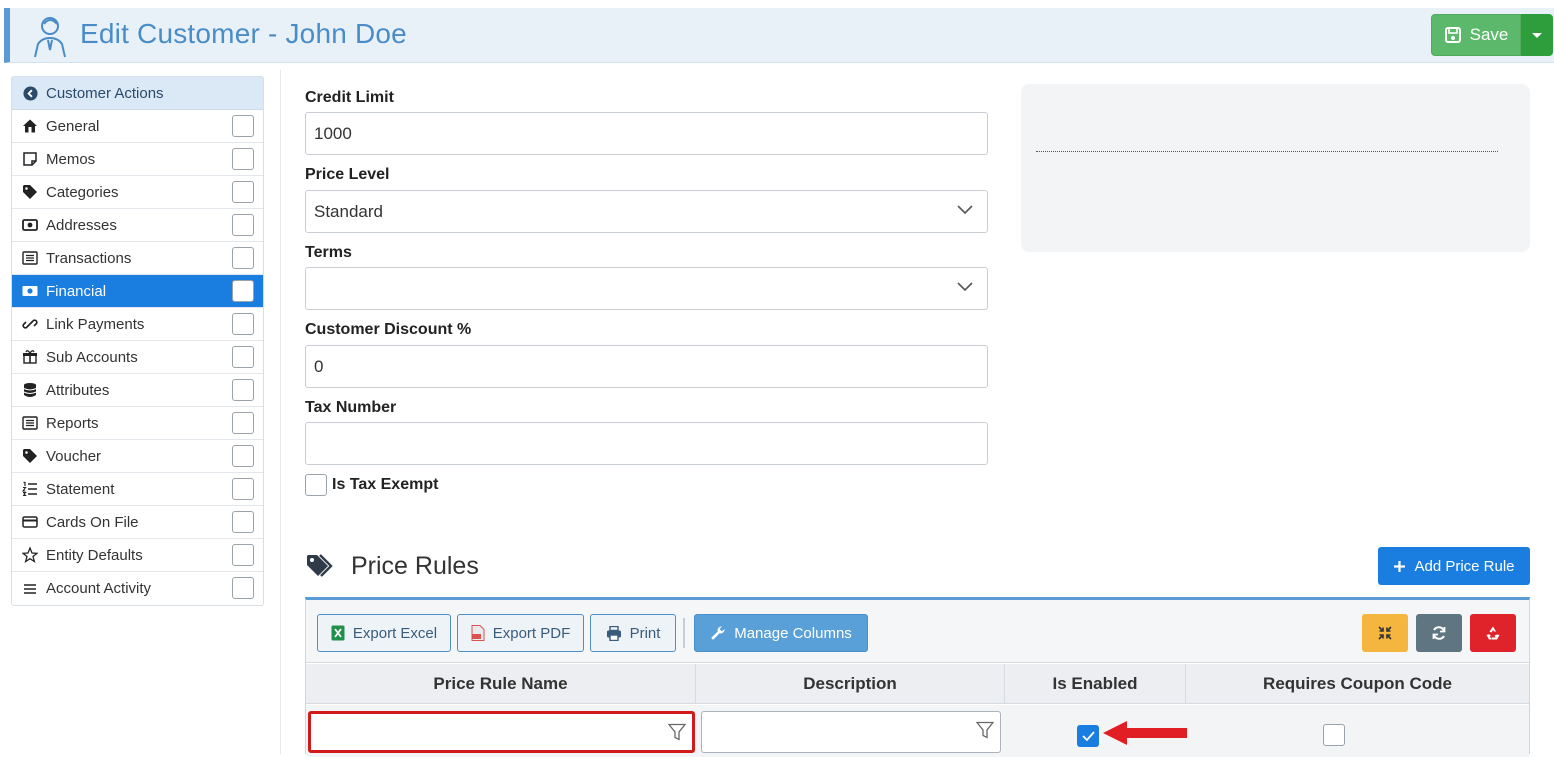  I want to click on menu-icon, so click(30, 589).